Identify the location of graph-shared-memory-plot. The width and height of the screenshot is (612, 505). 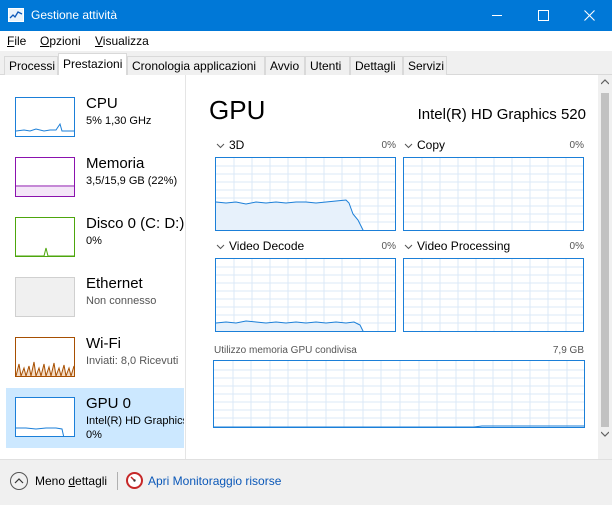
(399, 394).